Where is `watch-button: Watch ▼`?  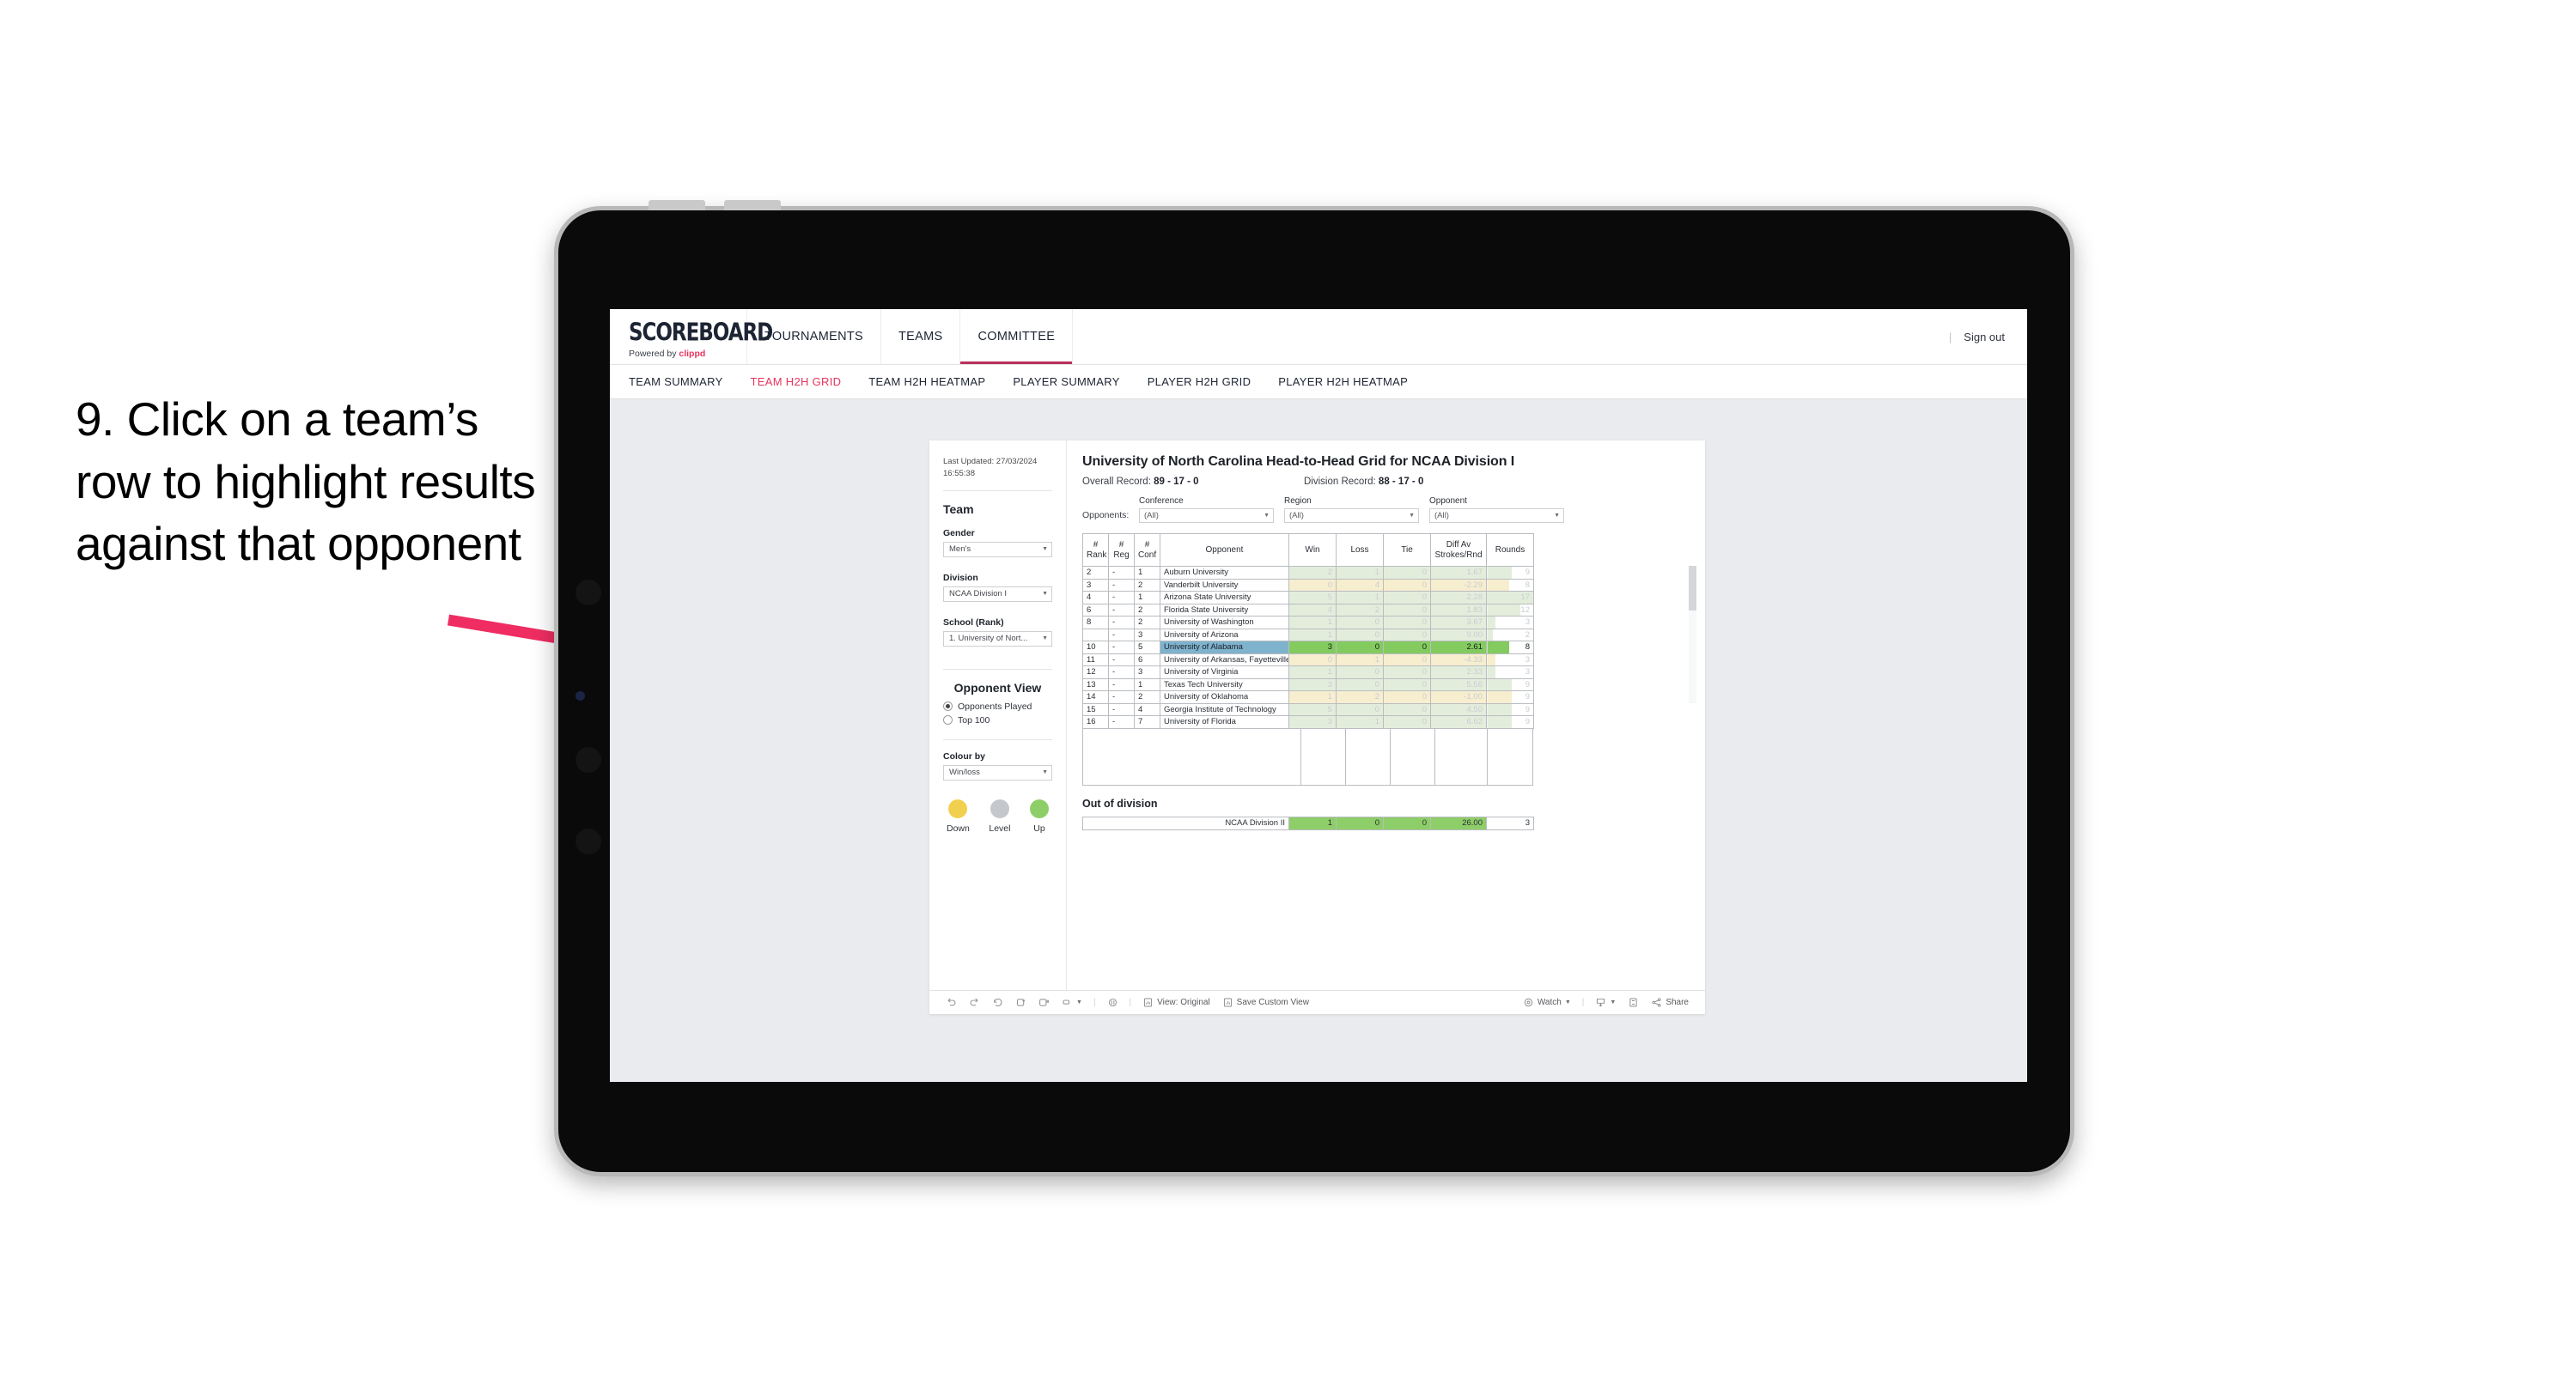
watch-button: Watch ▼ is located at coordinates (1547, 1002).